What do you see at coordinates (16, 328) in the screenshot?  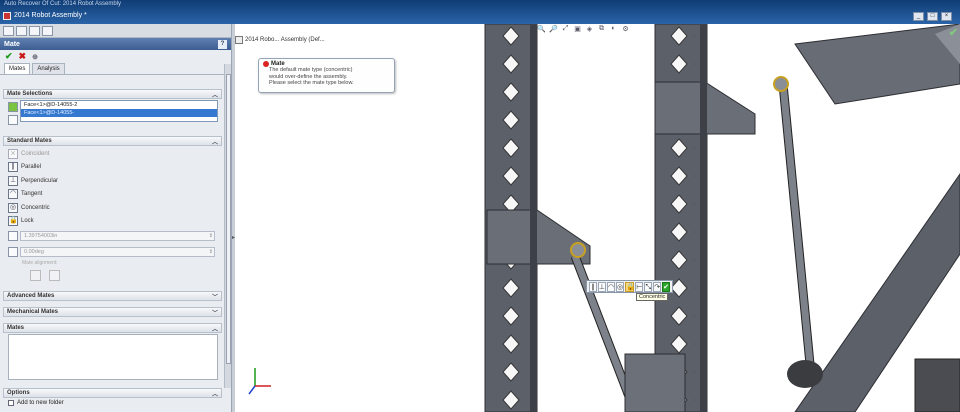 I see `section-title: Mates` at bounding box center [16, 328].